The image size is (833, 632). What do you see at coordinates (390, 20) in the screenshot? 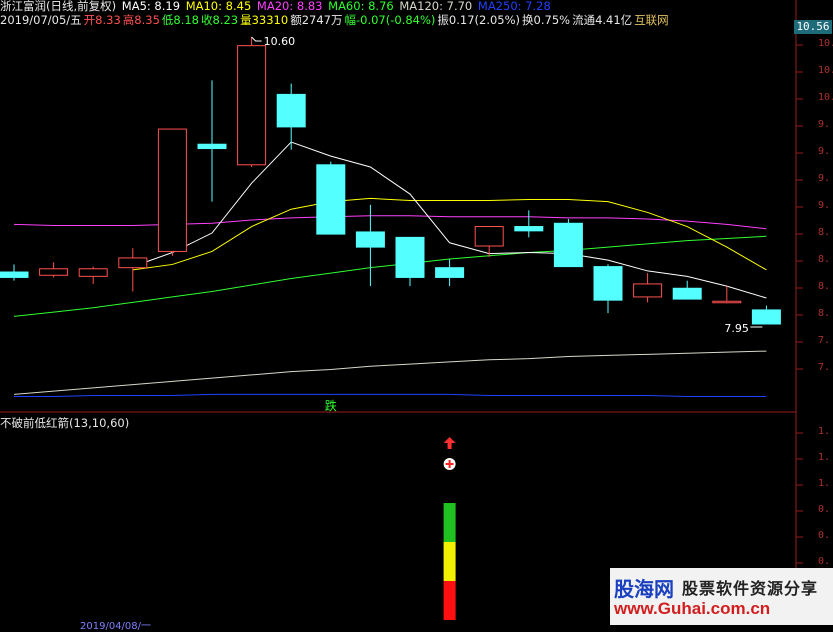
I see `change-value: 幅-0.07(-0.84%)` at bounding box center [390, 20].